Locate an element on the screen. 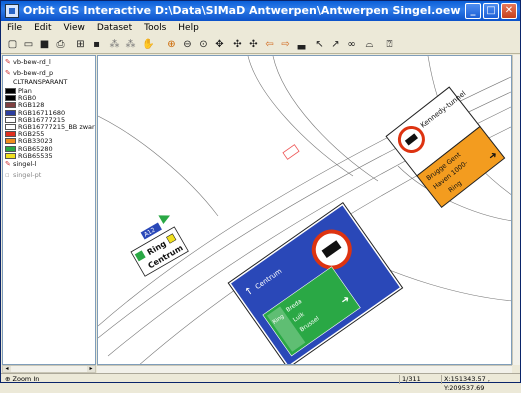 This screenshot has width=521, height=393. legend-item-label: RGB65535 is located at coordinates (35, 155).